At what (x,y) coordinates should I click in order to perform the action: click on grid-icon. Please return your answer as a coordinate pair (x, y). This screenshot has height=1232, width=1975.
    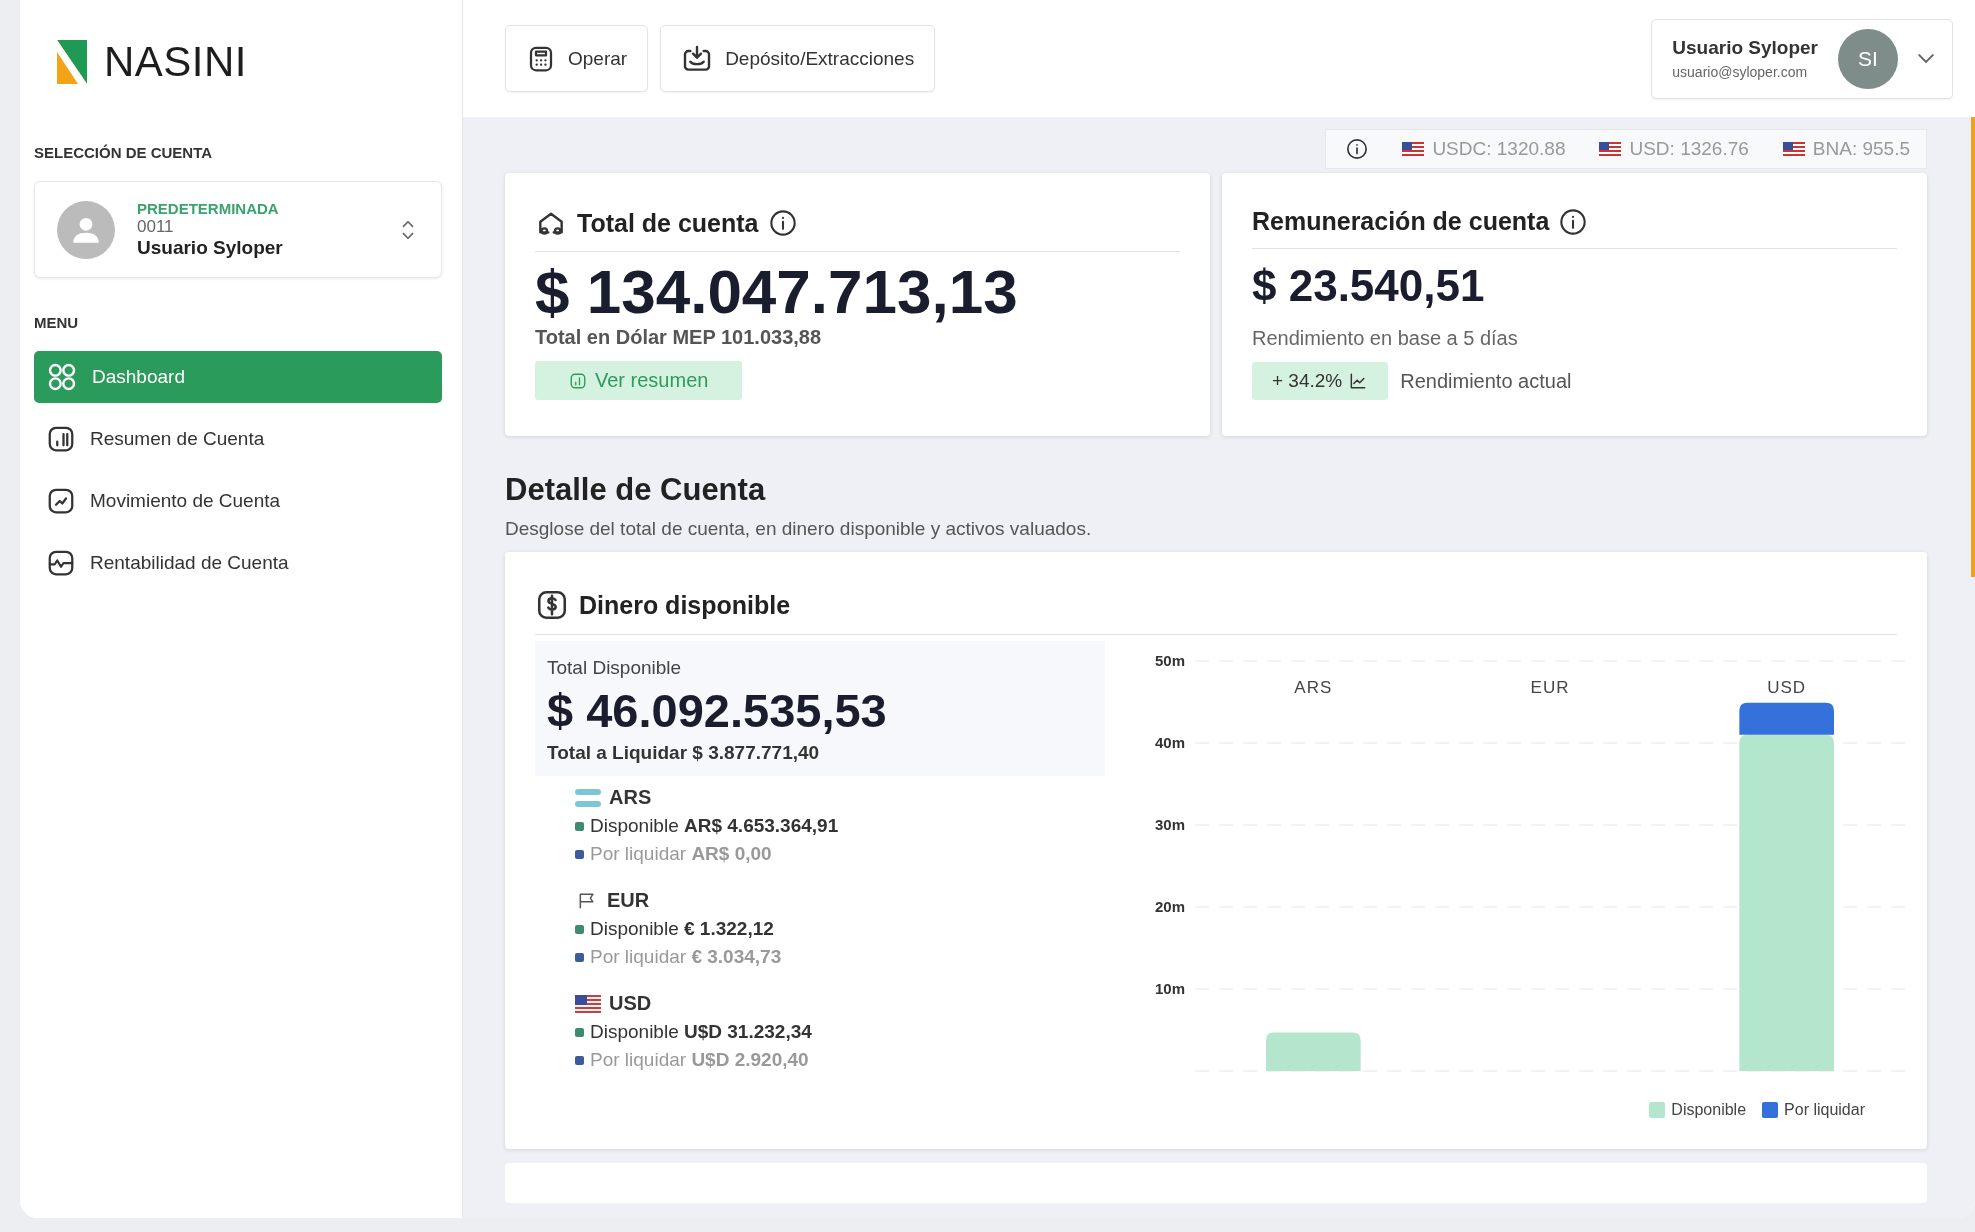
    Looking at the image, I should click on (62, 377).